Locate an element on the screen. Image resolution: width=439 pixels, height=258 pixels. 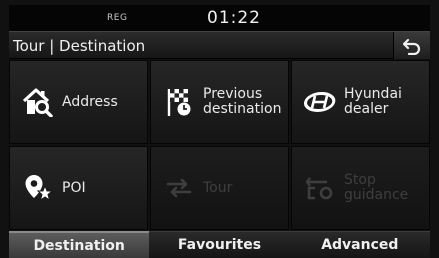
tour-button: Tour is located at coordinates (219, 188).